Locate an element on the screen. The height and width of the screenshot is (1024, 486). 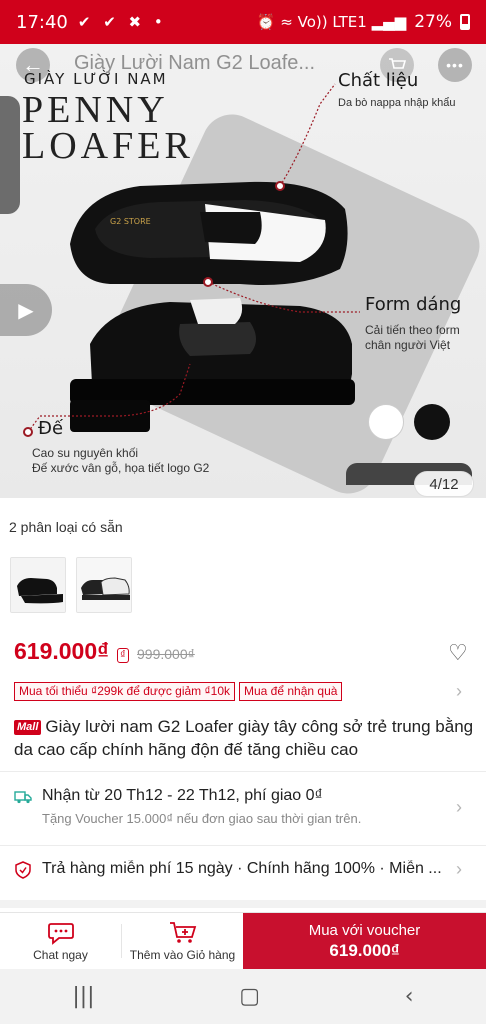
back-nav-icon: ‹ is located at coordinates (409, 996).